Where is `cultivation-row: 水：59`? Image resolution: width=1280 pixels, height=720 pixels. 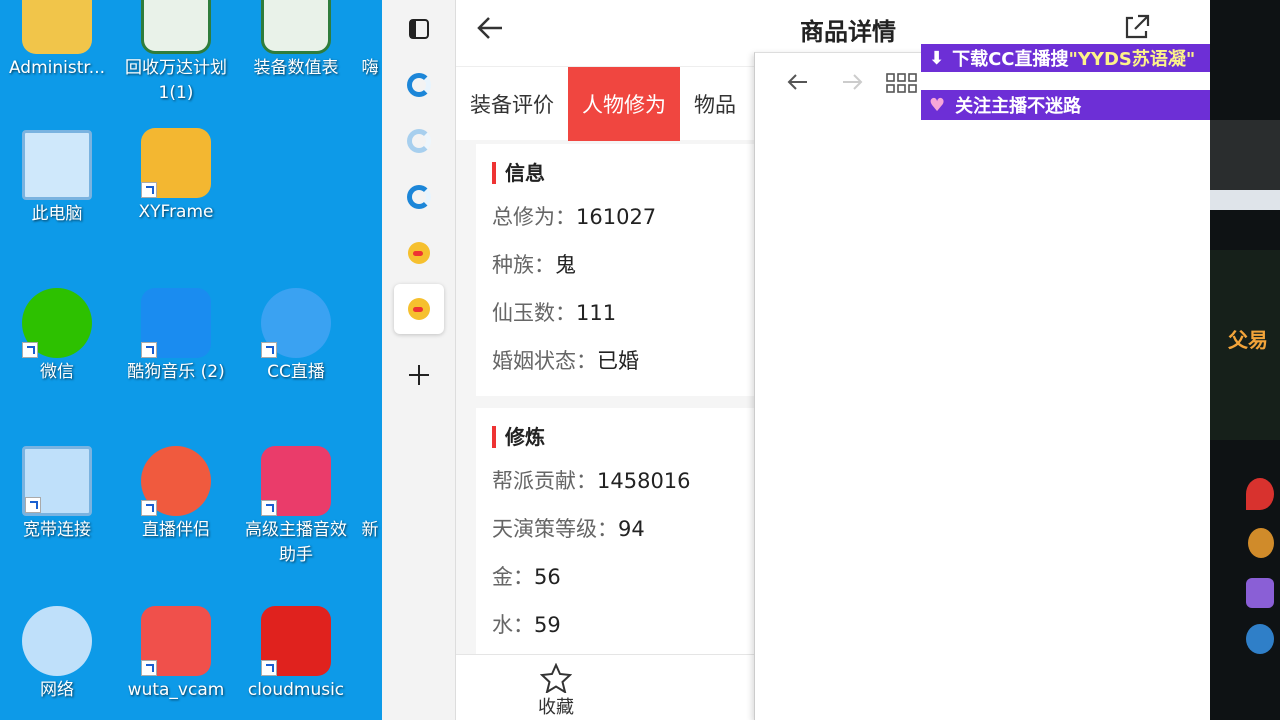 cultivation-row: 水：59 is located at coordinates (526, 625).